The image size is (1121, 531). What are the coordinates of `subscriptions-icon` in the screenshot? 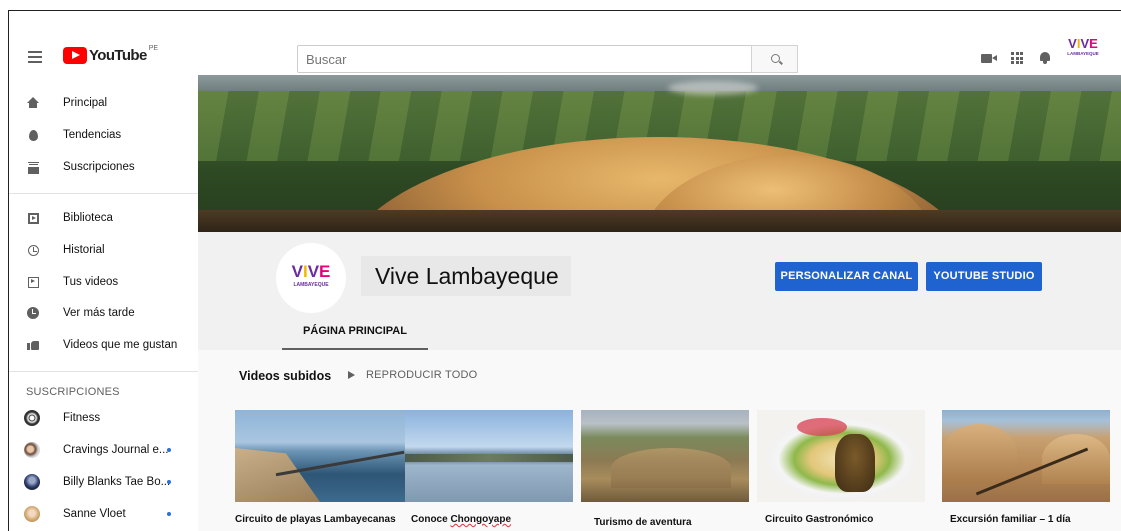 It's located at (33, 167).